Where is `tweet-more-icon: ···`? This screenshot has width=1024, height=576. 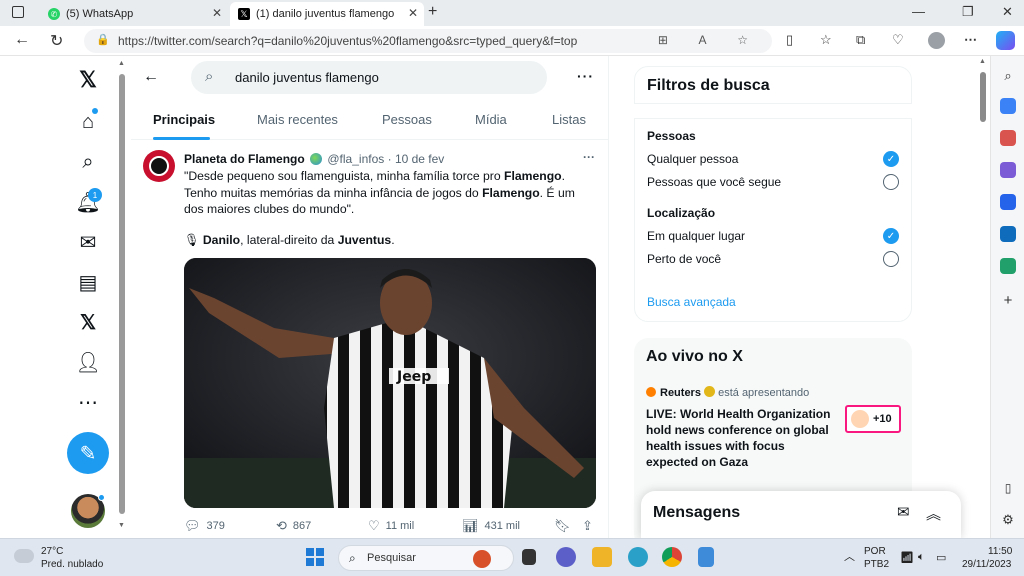 tweet-more-icon: ··· is located at coordinates (589, 157).